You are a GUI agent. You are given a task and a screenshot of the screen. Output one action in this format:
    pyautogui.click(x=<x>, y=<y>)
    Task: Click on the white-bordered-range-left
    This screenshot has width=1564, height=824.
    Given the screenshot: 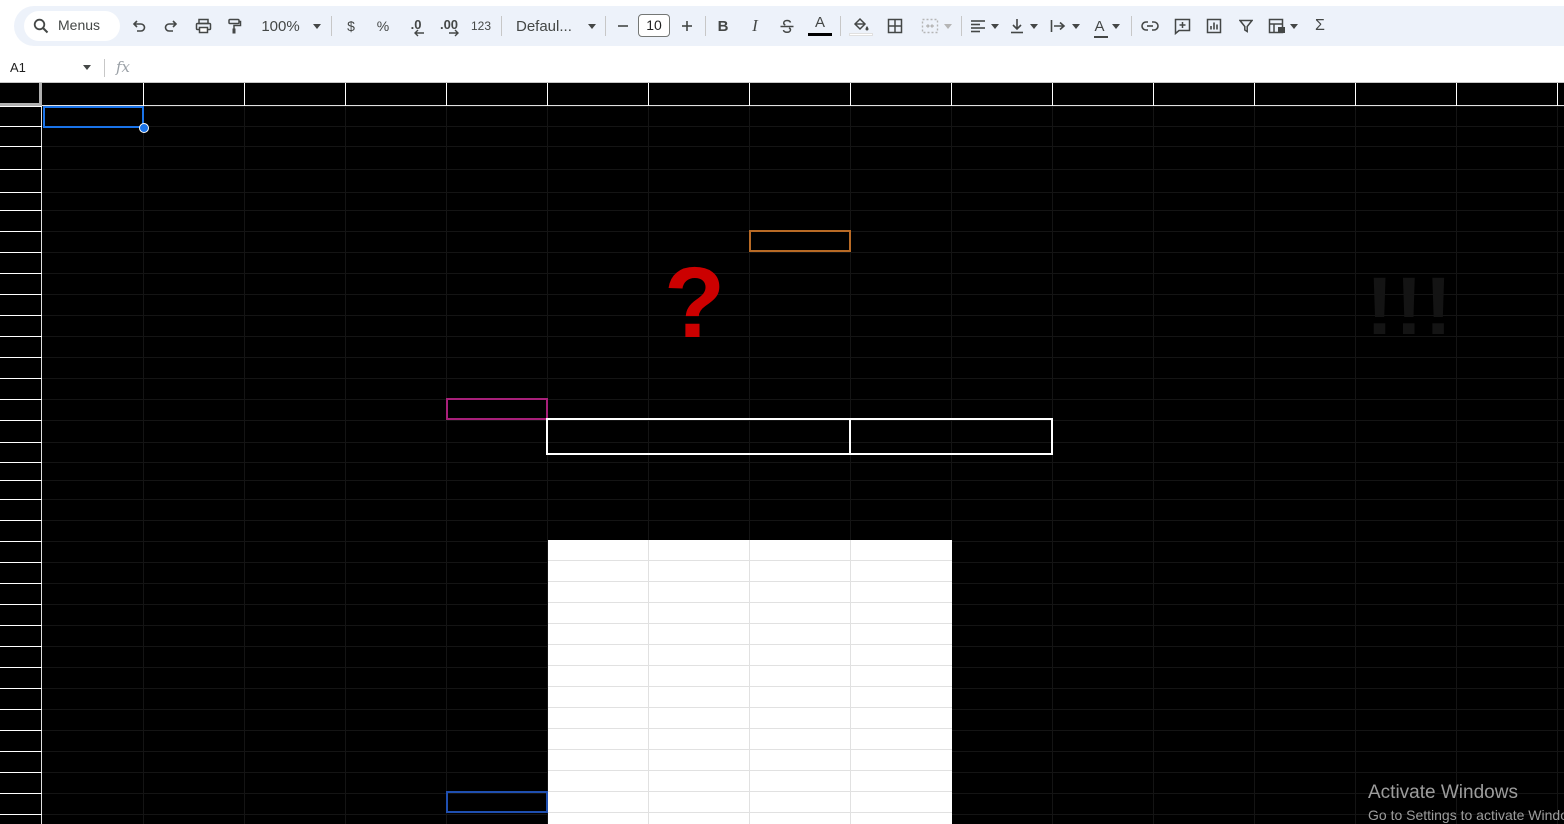 What is the action you would take?
    pyautogui.click(x=698, y=436)
    